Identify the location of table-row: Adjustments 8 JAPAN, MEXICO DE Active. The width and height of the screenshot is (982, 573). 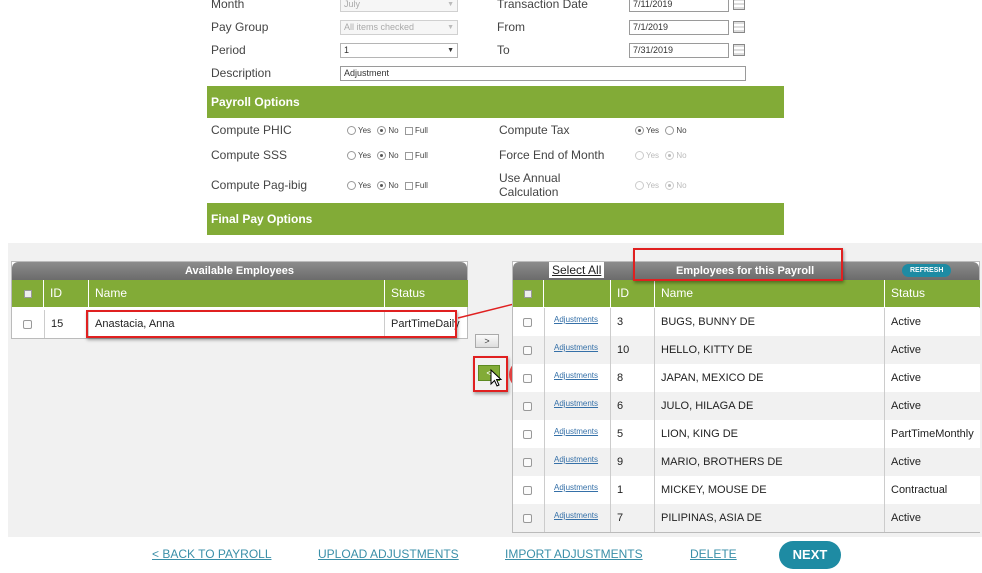
(746, 378).